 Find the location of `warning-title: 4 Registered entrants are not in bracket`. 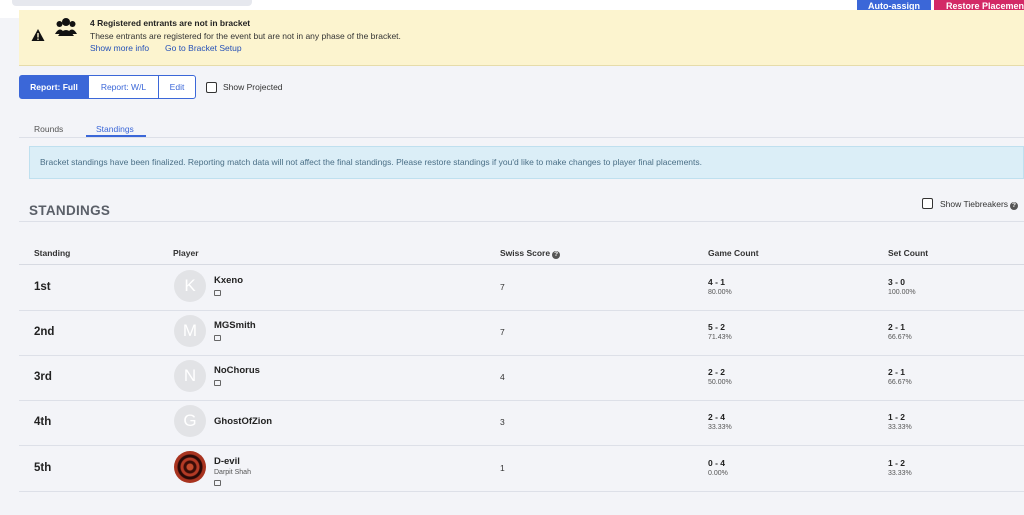

warning-title: 4 Registered entrants are not in bracket is located at coordinates (170, 23).